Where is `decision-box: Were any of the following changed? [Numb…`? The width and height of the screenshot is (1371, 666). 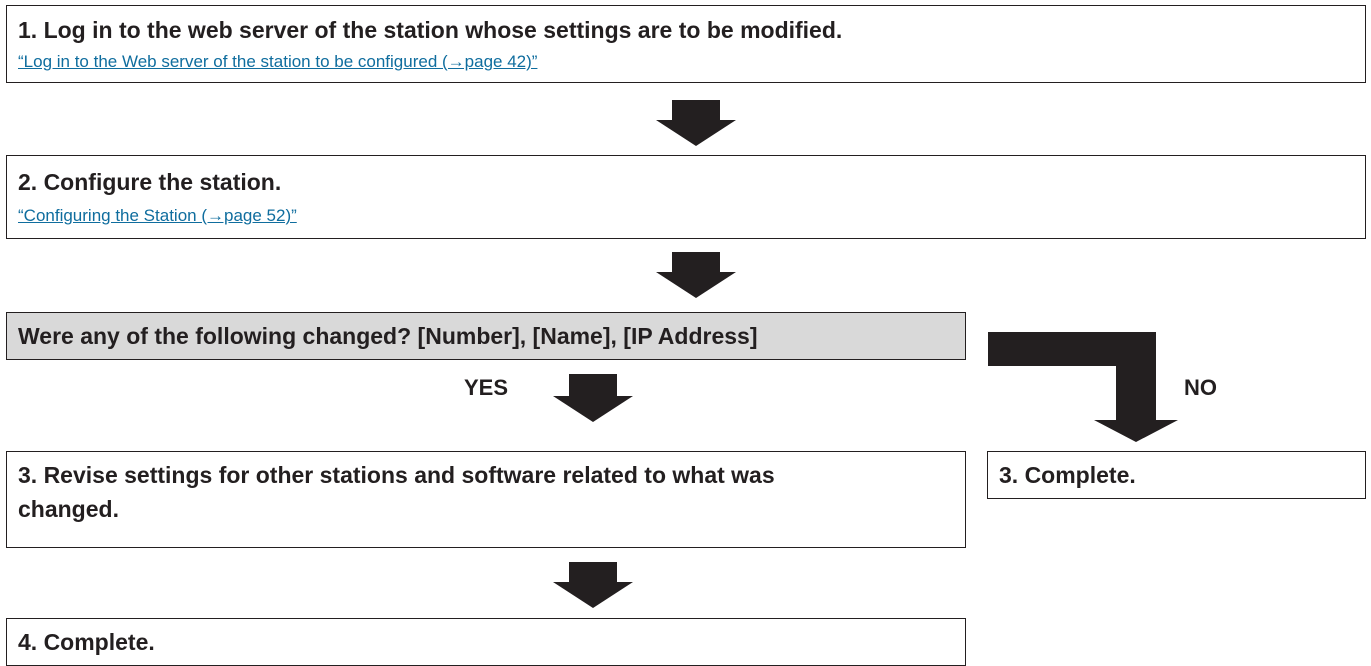 decision-box: Were any of the following changed? [Numb… is located at coordinates (486, 336).